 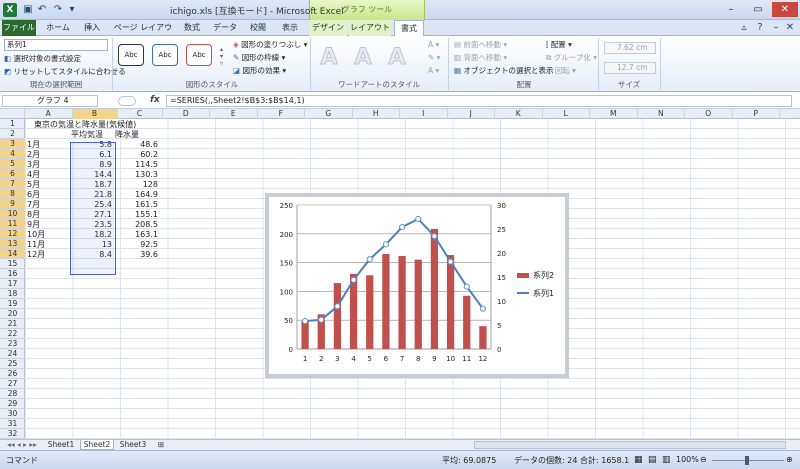 What do you see at coordinates (97, 445) in the screenshot?
I see `sheet-tab-2: Sheet2` at bounding box center [97, 445].